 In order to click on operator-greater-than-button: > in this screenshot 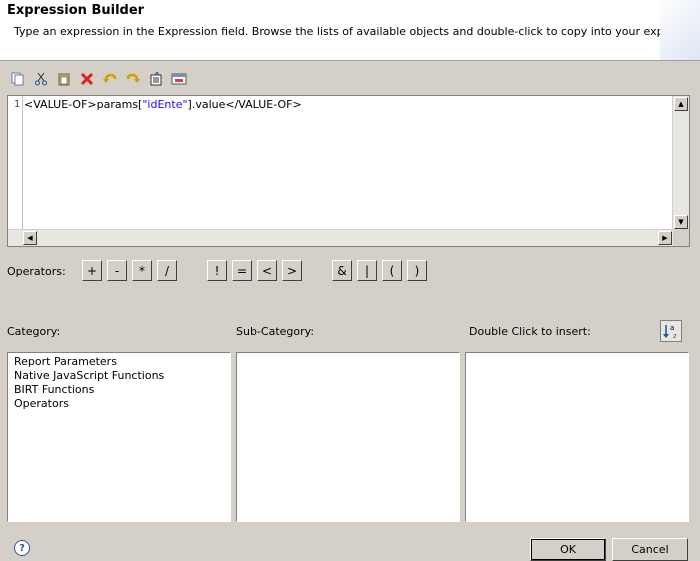, I will do `click(292, 270)`.